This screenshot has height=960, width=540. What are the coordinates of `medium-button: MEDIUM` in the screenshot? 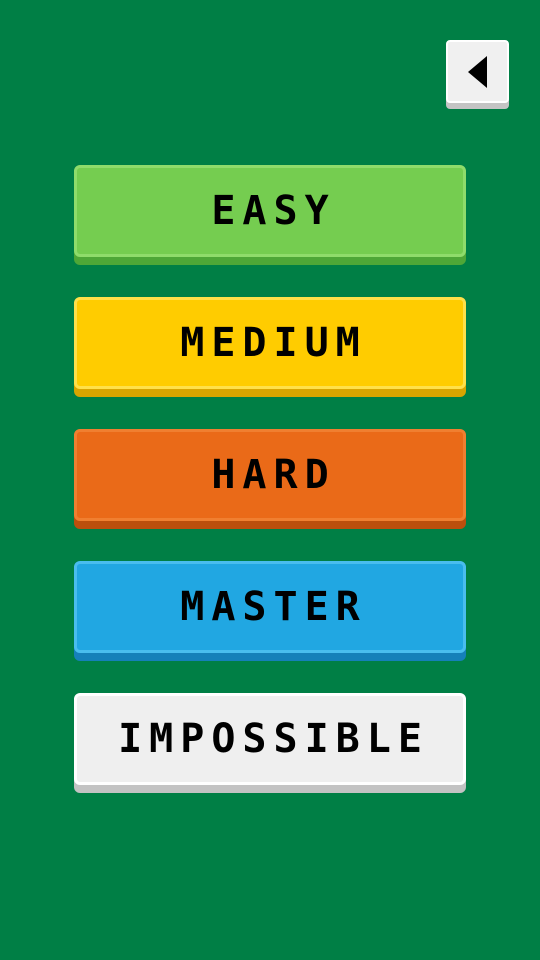 It's located at (270, 343).